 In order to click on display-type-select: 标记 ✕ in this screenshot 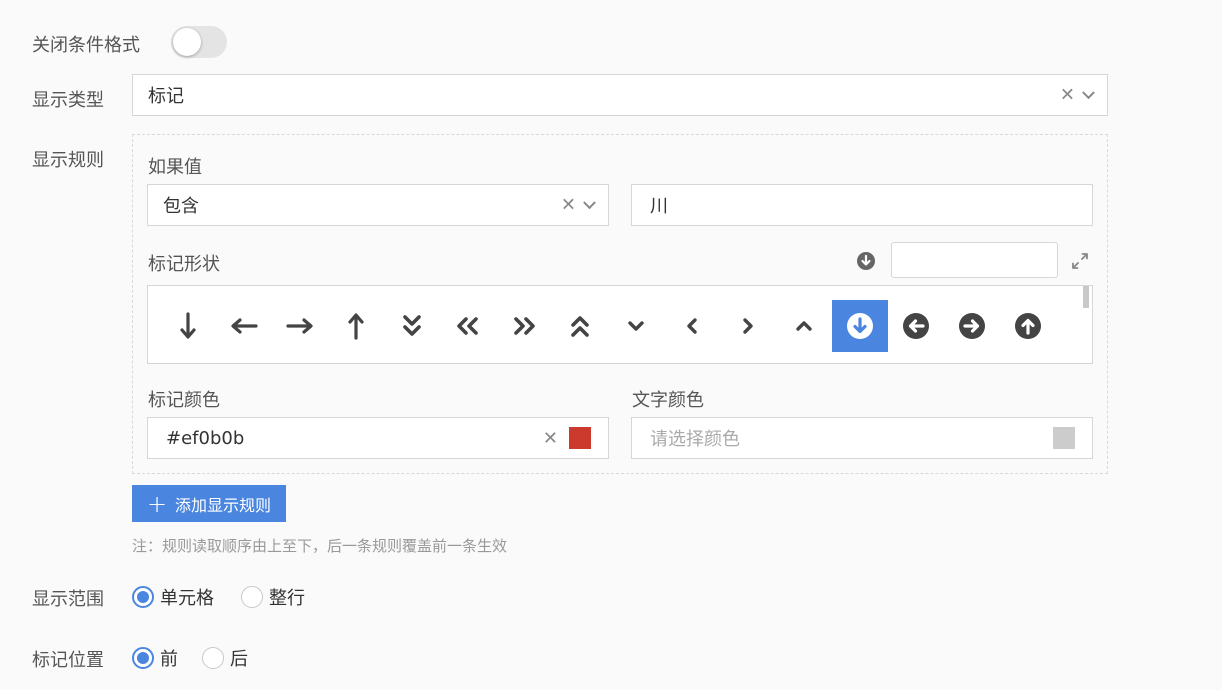, I will do `click(620, 95)`.